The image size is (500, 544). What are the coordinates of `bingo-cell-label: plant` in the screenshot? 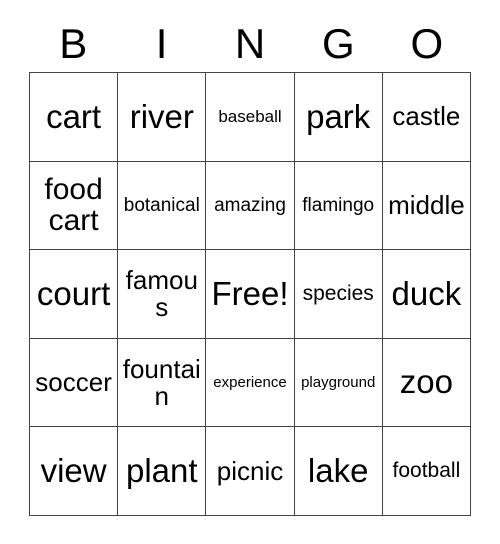 It's located at (162, 471).